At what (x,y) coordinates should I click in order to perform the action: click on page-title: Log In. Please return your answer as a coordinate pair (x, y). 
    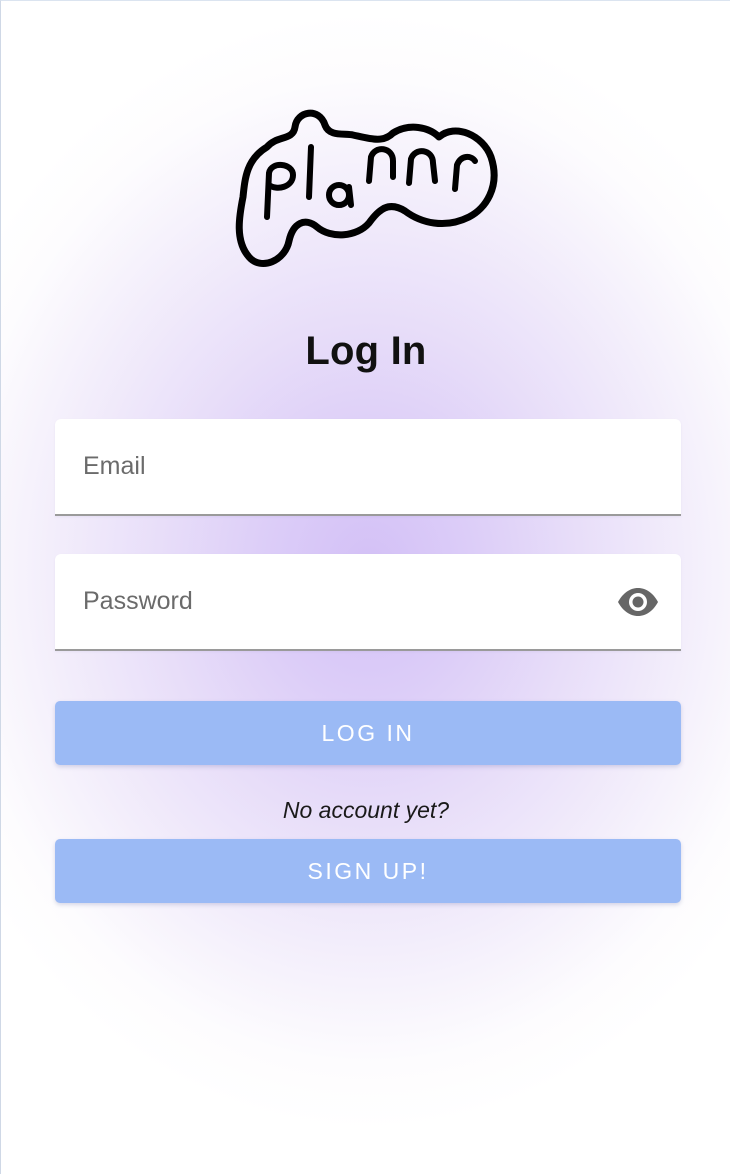
    Looking at the image, I should click on (366, 351).